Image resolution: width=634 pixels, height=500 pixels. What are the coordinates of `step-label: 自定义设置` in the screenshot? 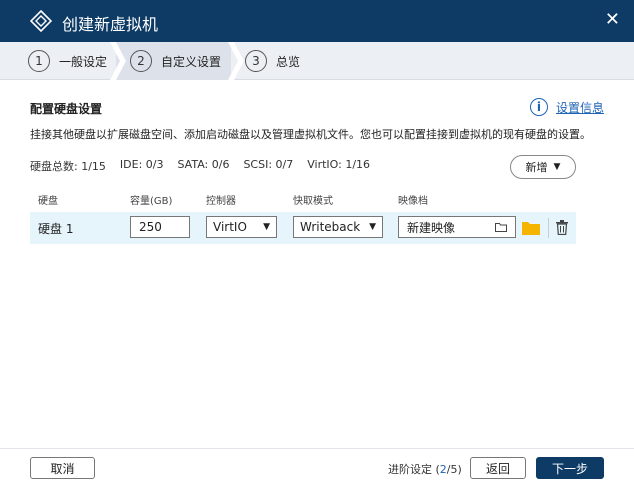 It's located at (191, 61).